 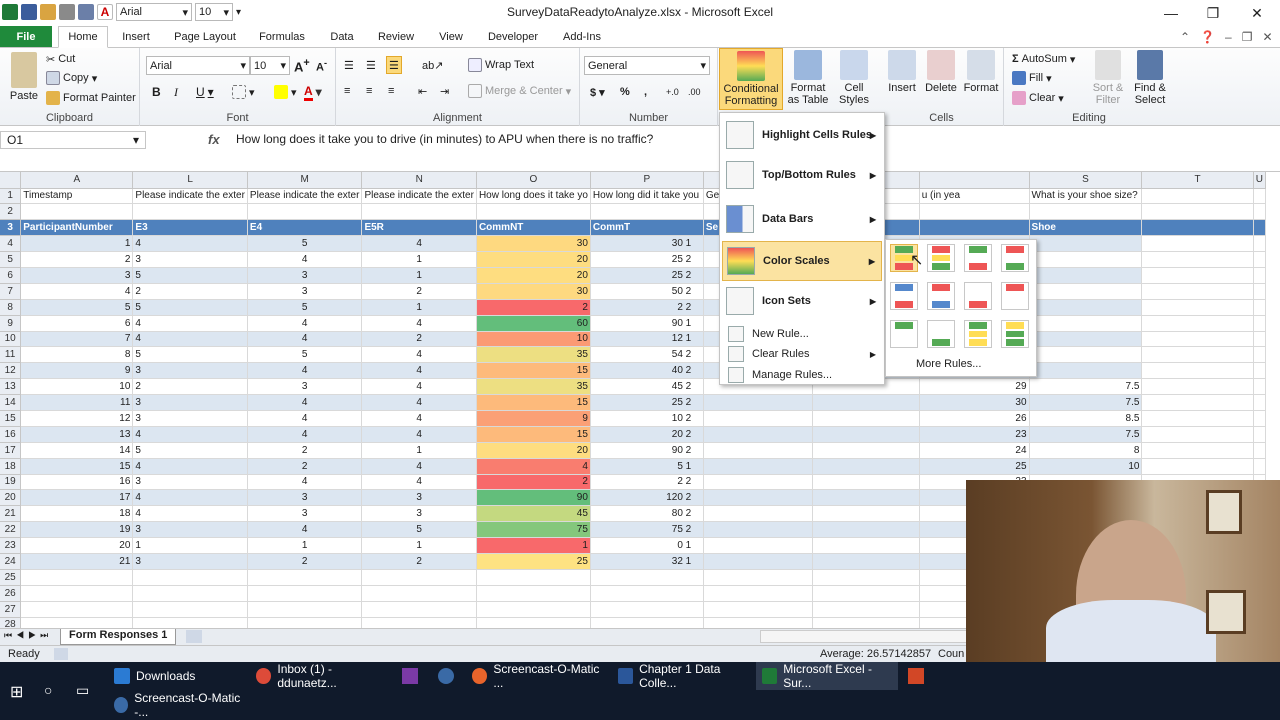 What do you see at coordinates (154, 12) in the screenshot?
I see `qat-font-select: Arial ▾` at bounding box center [154, 12].